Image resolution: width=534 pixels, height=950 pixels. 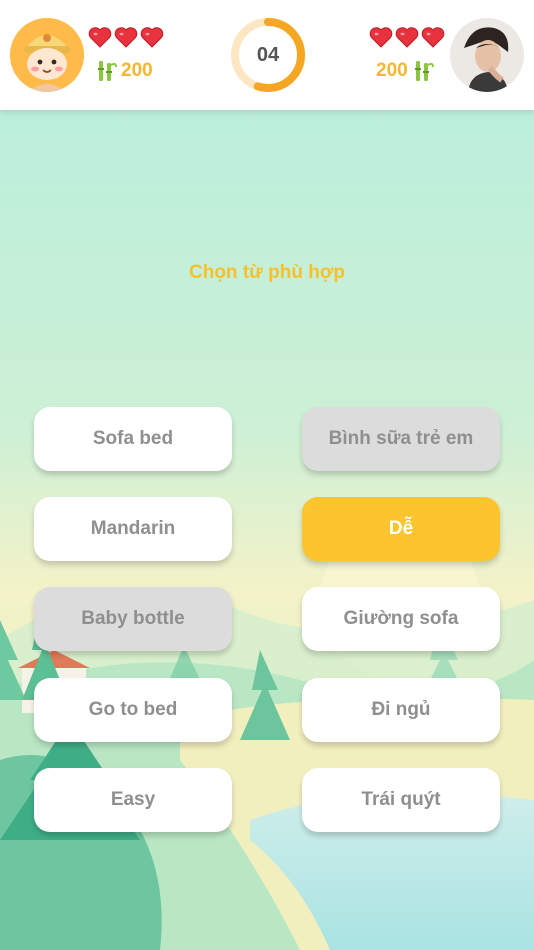 I want to click on player-right-coins: 200, so click(x=405, y=71).